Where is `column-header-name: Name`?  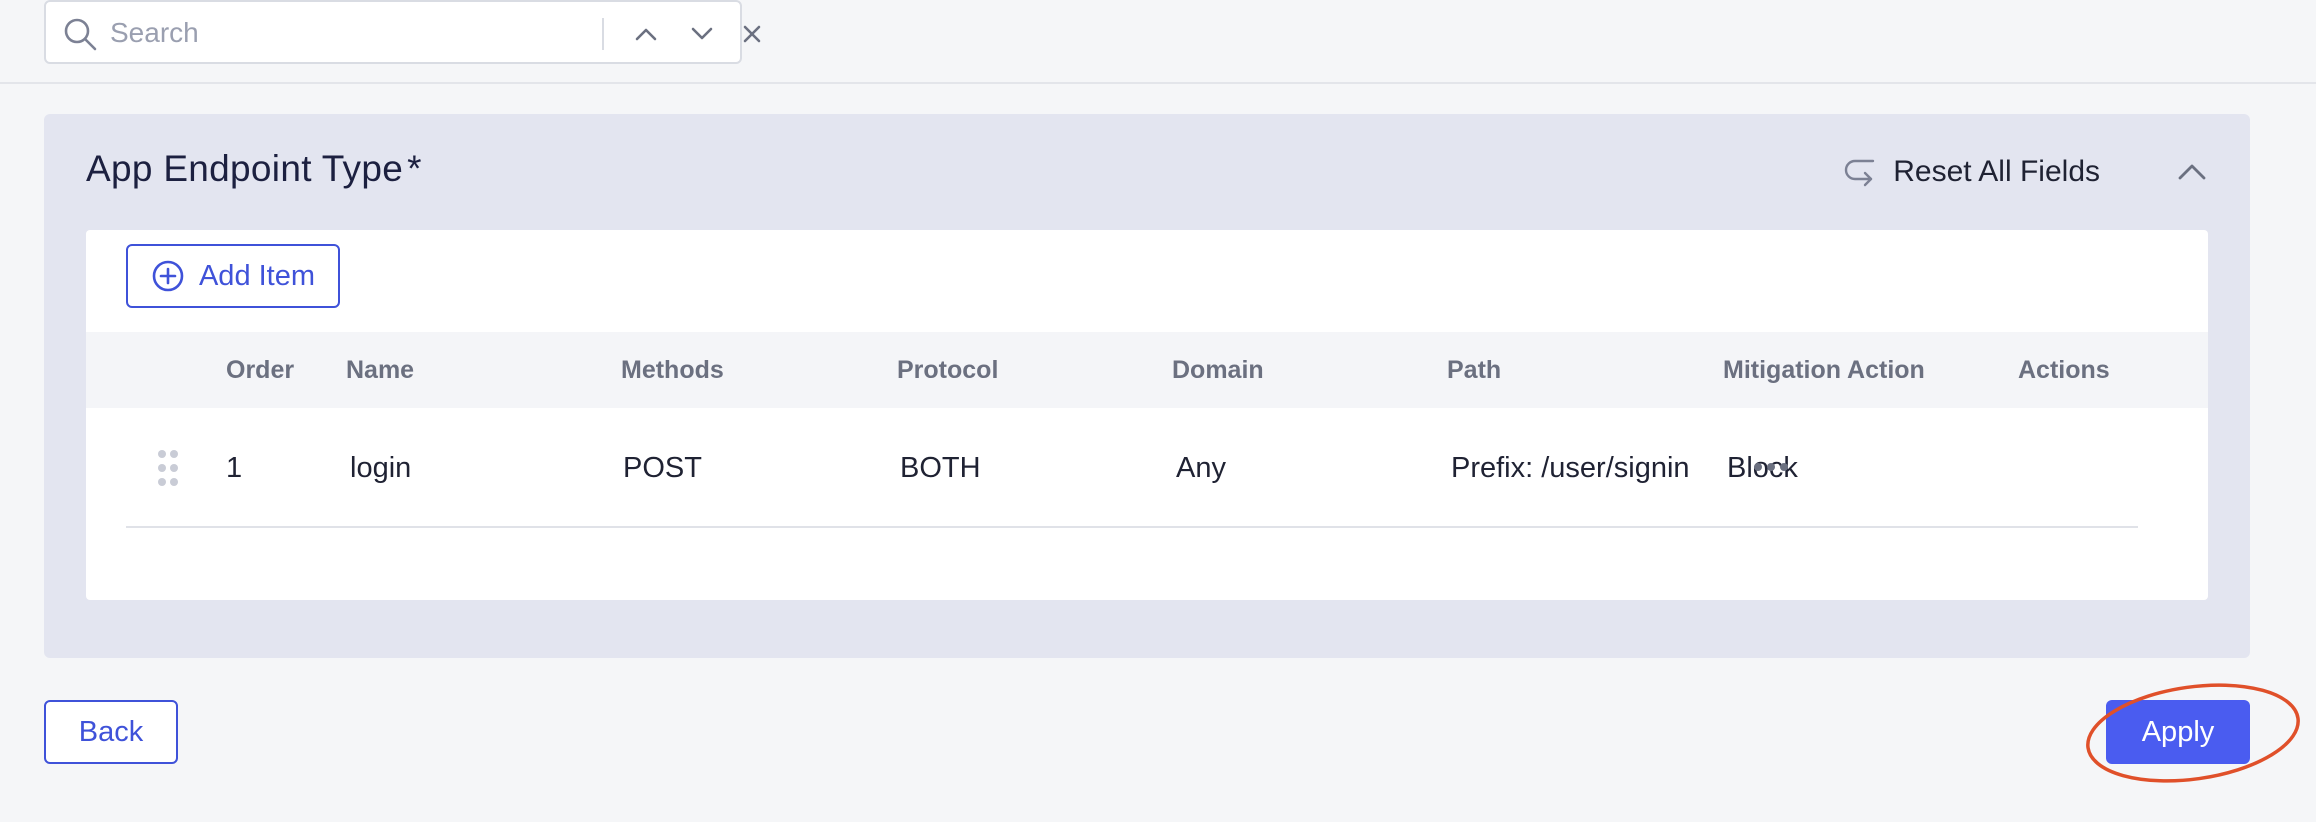
column-header-name: Name is located at coordinates (380, 370).